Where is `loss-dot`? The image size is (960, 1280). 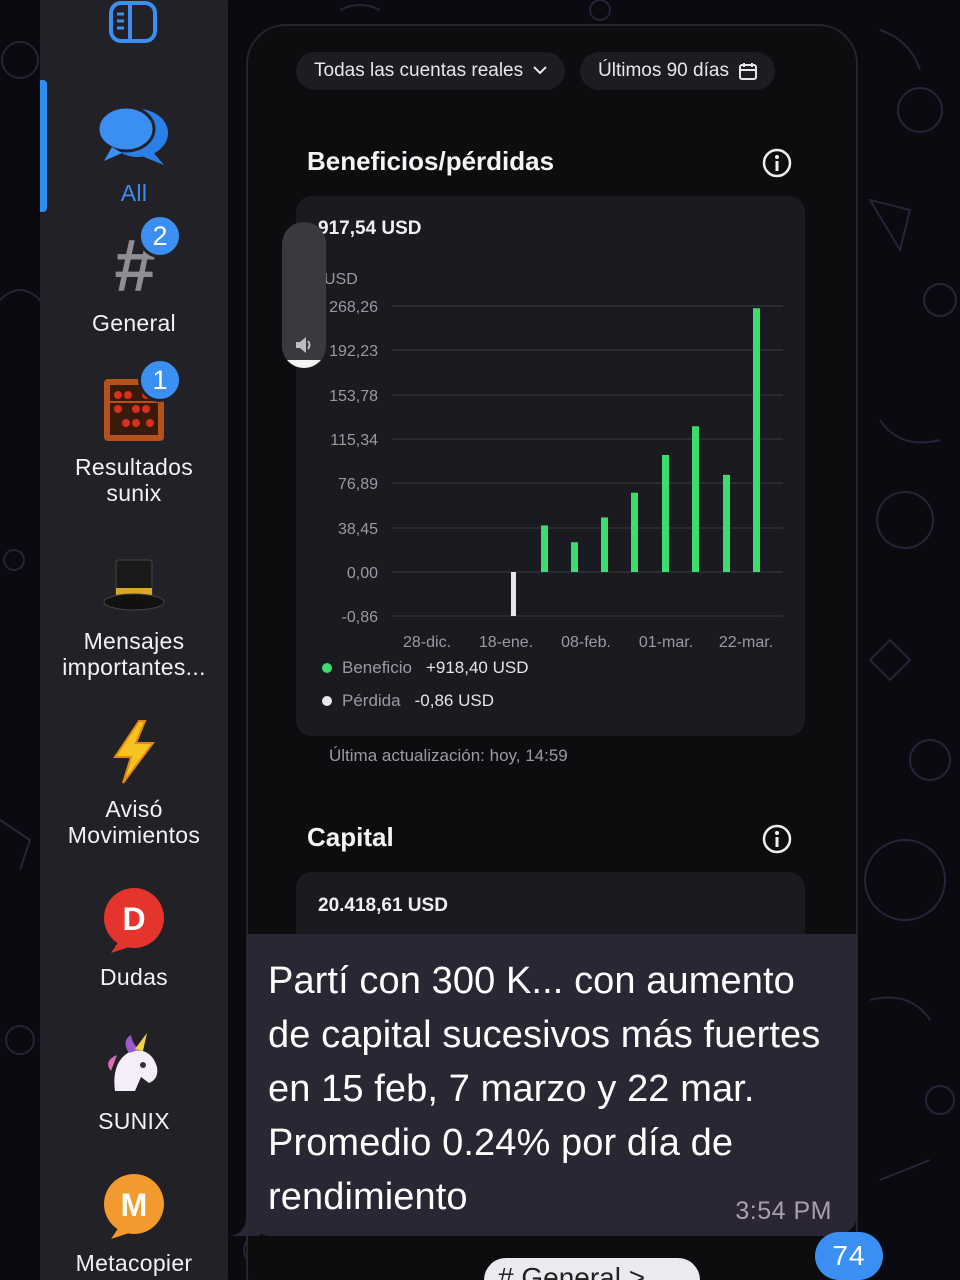 loss-dot is located at coordinates (327, 701).